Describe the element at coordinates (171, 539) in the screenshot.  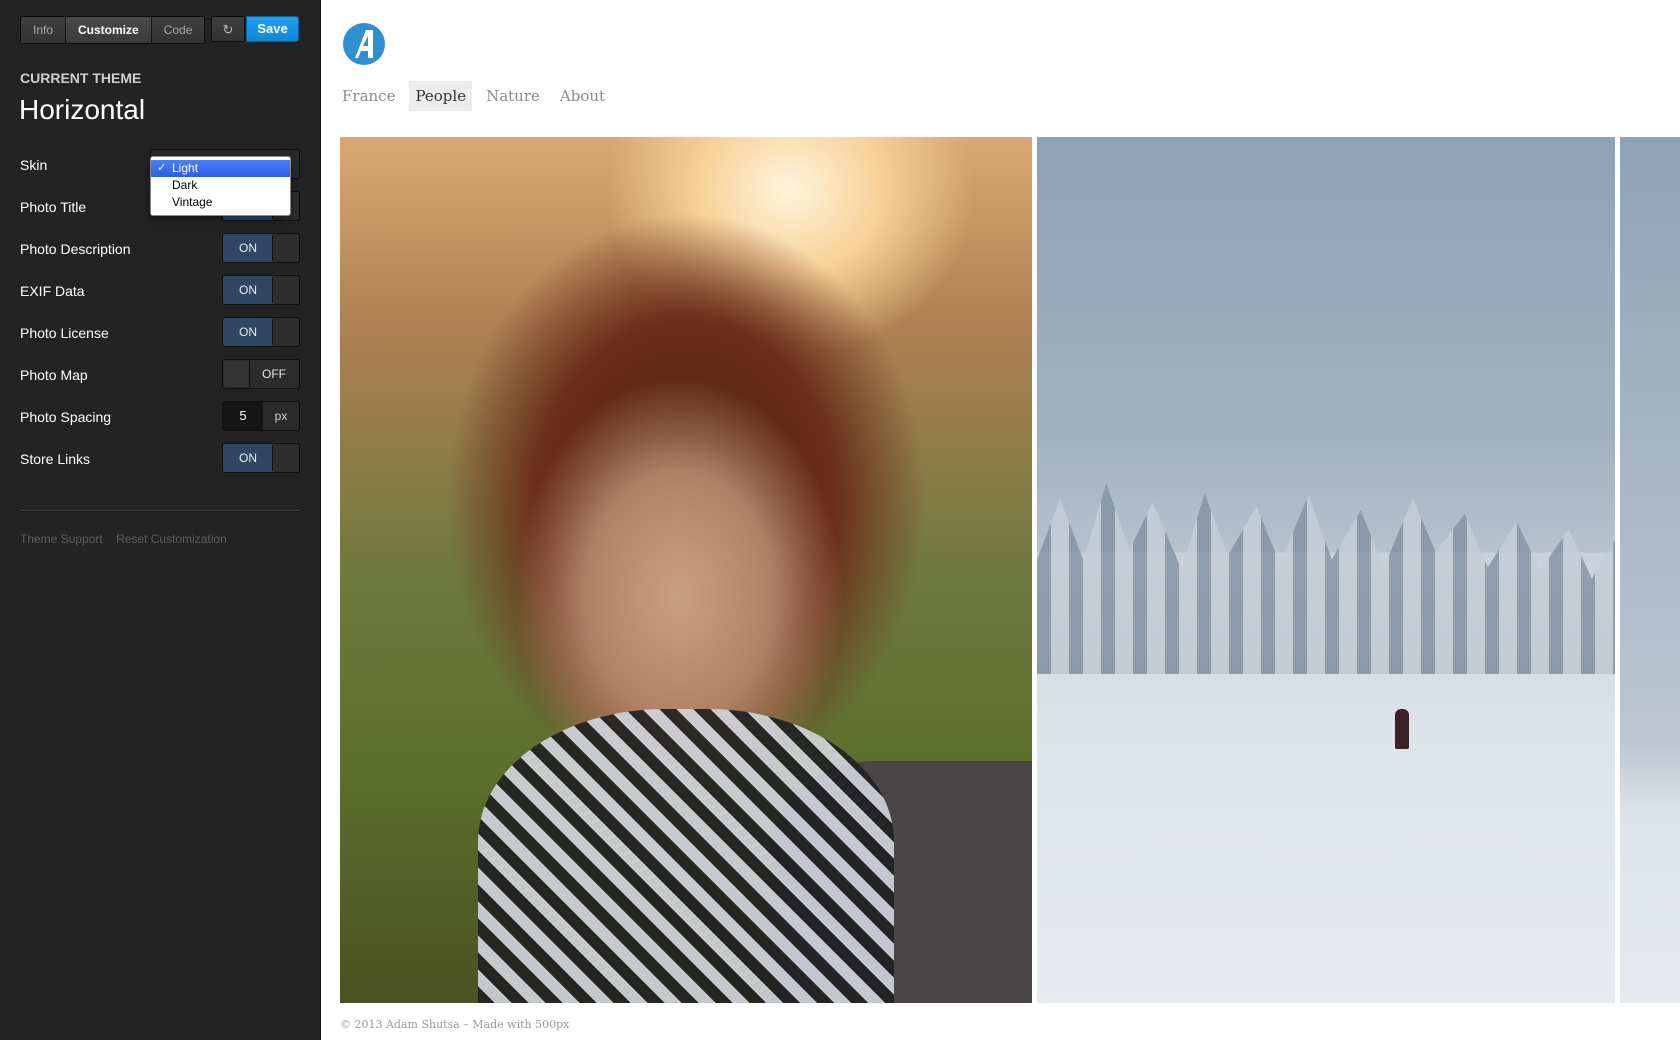
I see `reset-customization-link: Reset Customization` at that location.